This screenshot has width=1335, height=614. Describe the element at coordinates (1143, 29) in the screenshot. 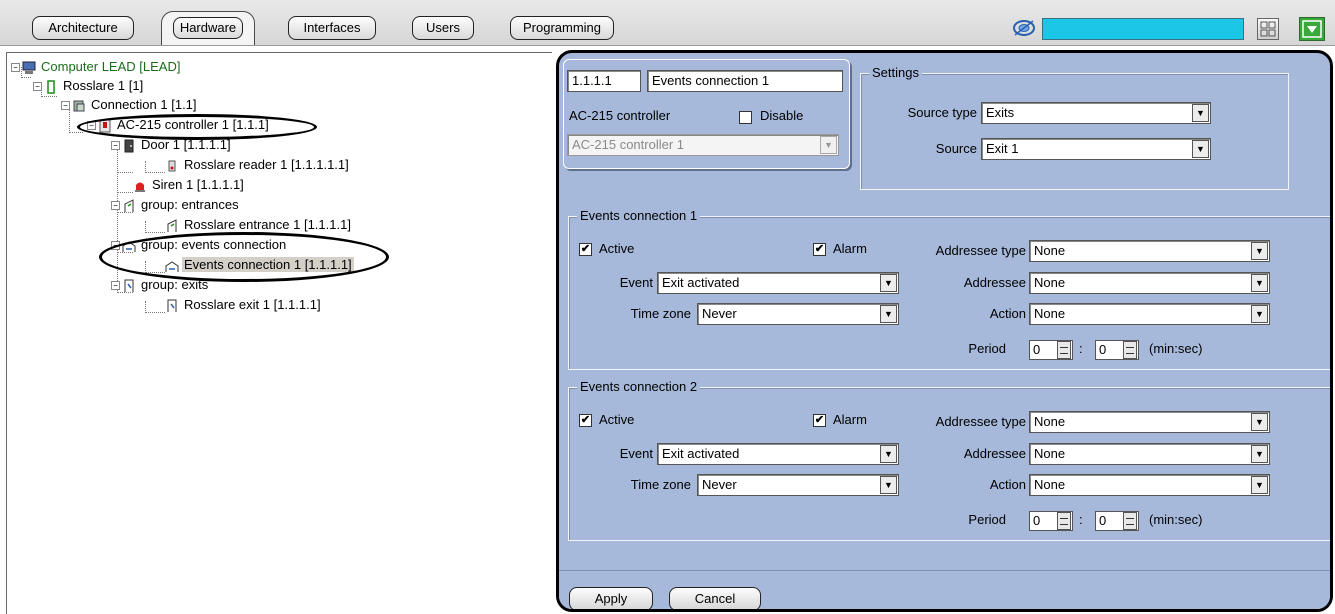

I see `status-field` at that location.